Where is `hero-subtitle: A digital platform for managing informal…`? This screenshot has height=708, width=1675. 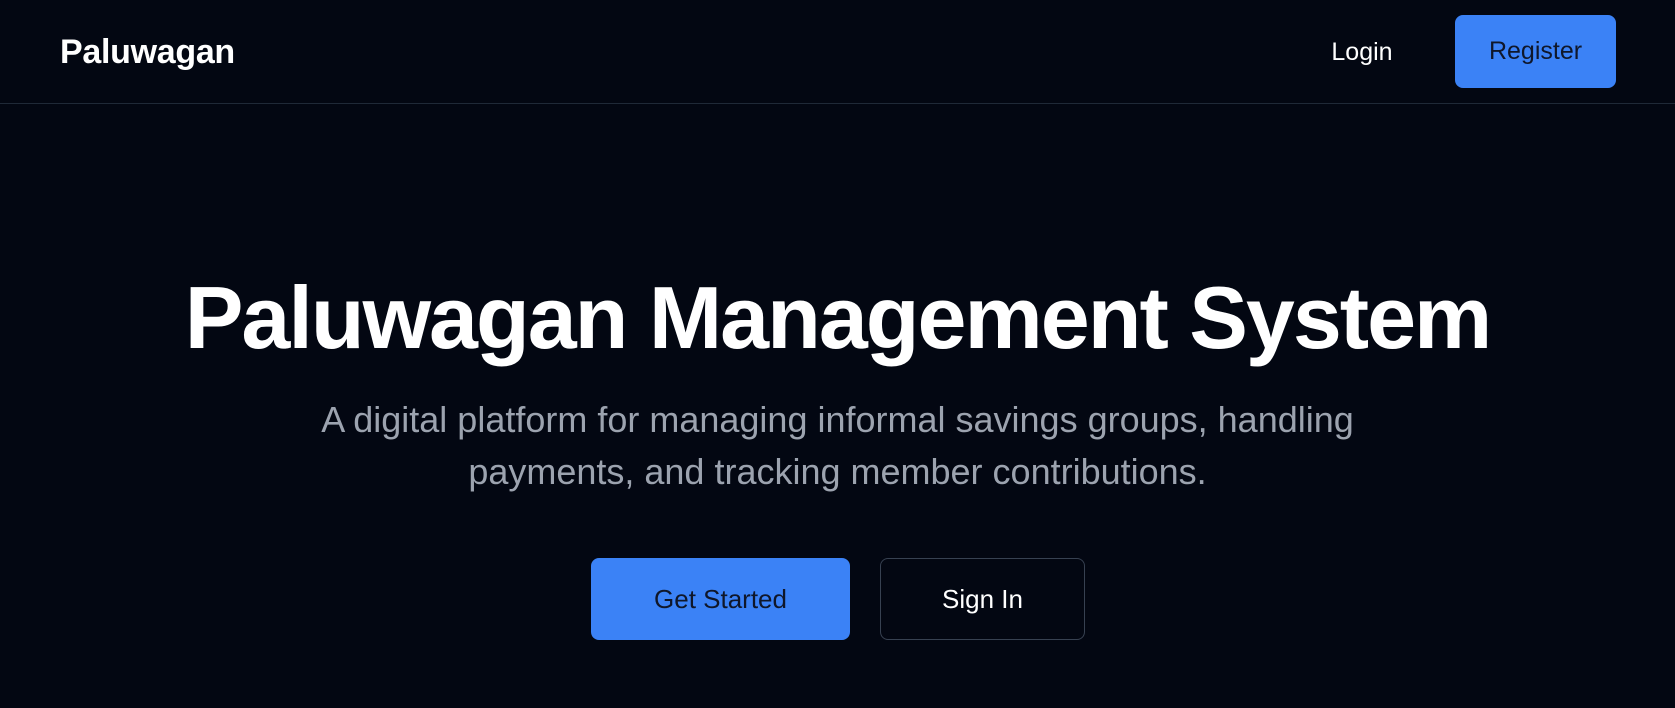
hero-subtitle: A digital platform for managing informal… is located at coordinates (837, 445).